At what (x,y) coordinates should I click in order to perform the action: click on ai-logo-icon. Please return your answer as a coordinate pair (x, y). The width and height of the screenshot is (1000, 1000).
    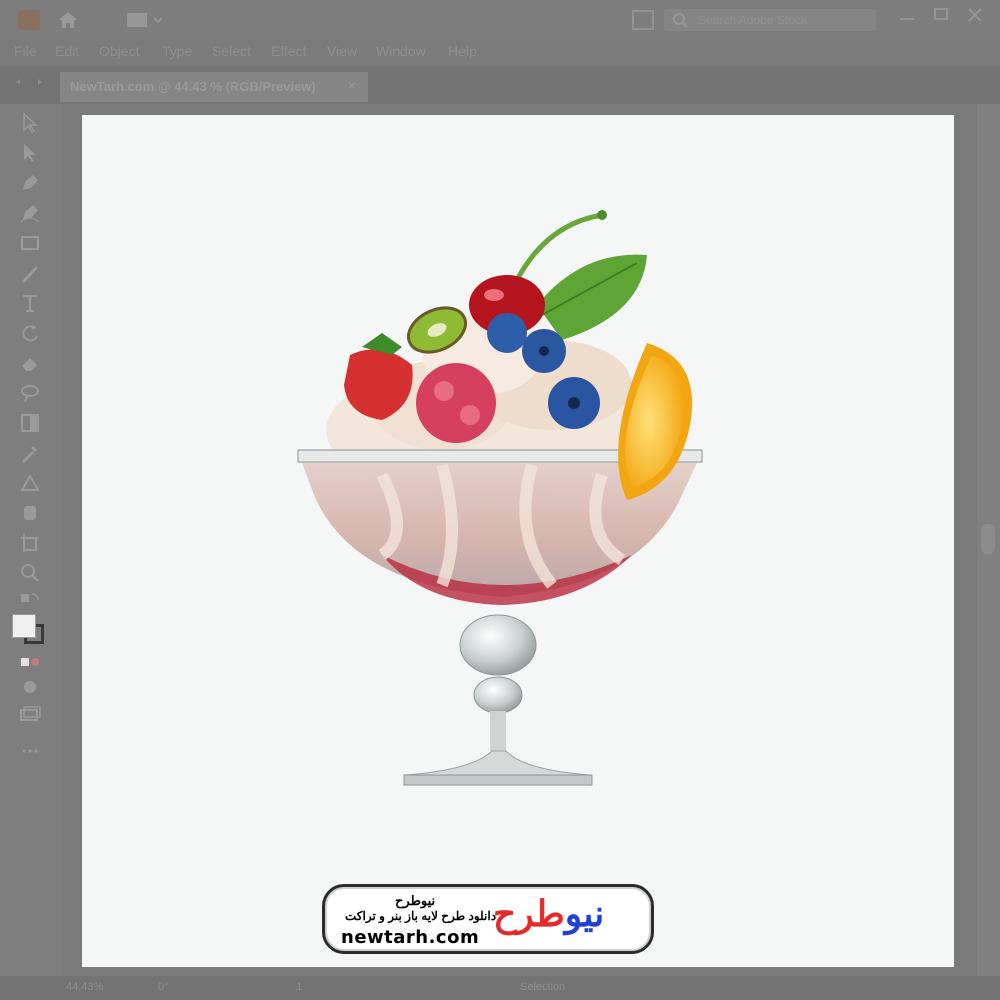
    Looking at the image, I should click on (29, 20).